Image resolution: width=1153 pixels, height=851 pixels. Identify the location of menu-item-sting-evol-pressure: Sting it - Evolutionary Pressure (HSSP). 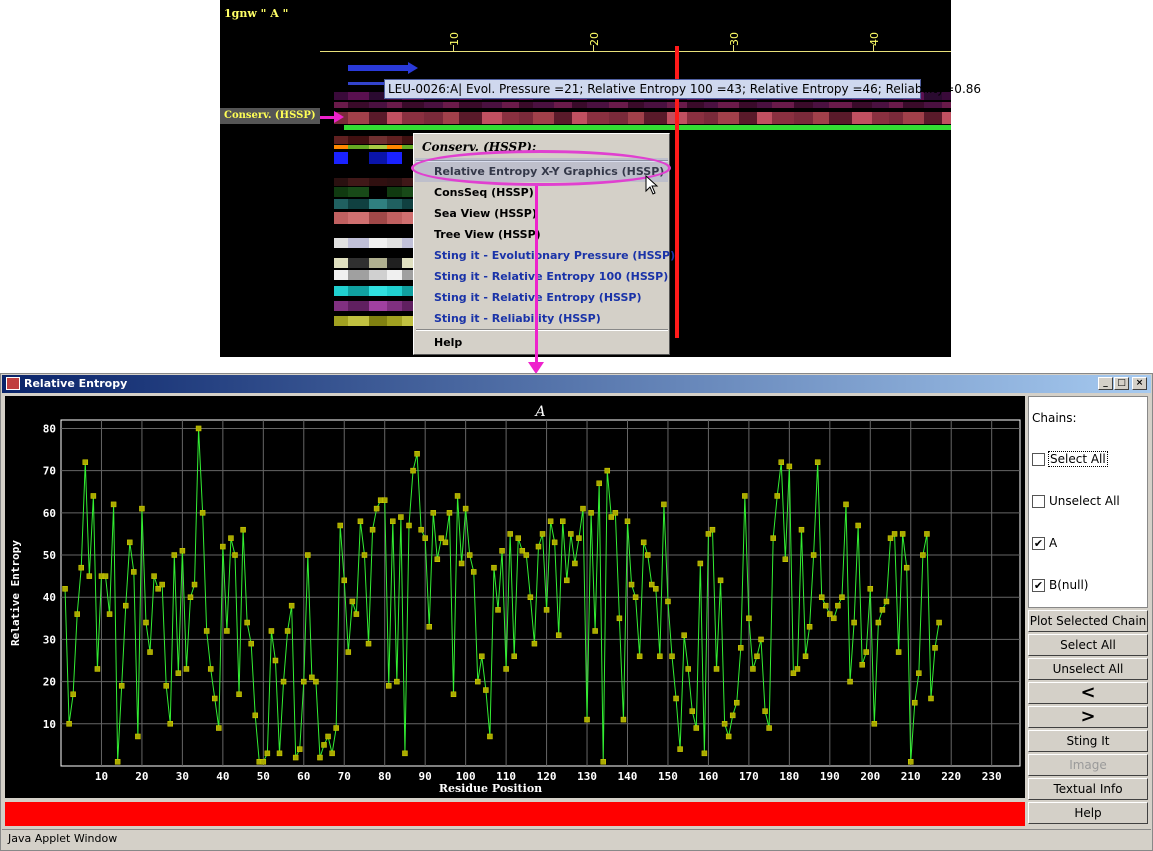
(554, 255).